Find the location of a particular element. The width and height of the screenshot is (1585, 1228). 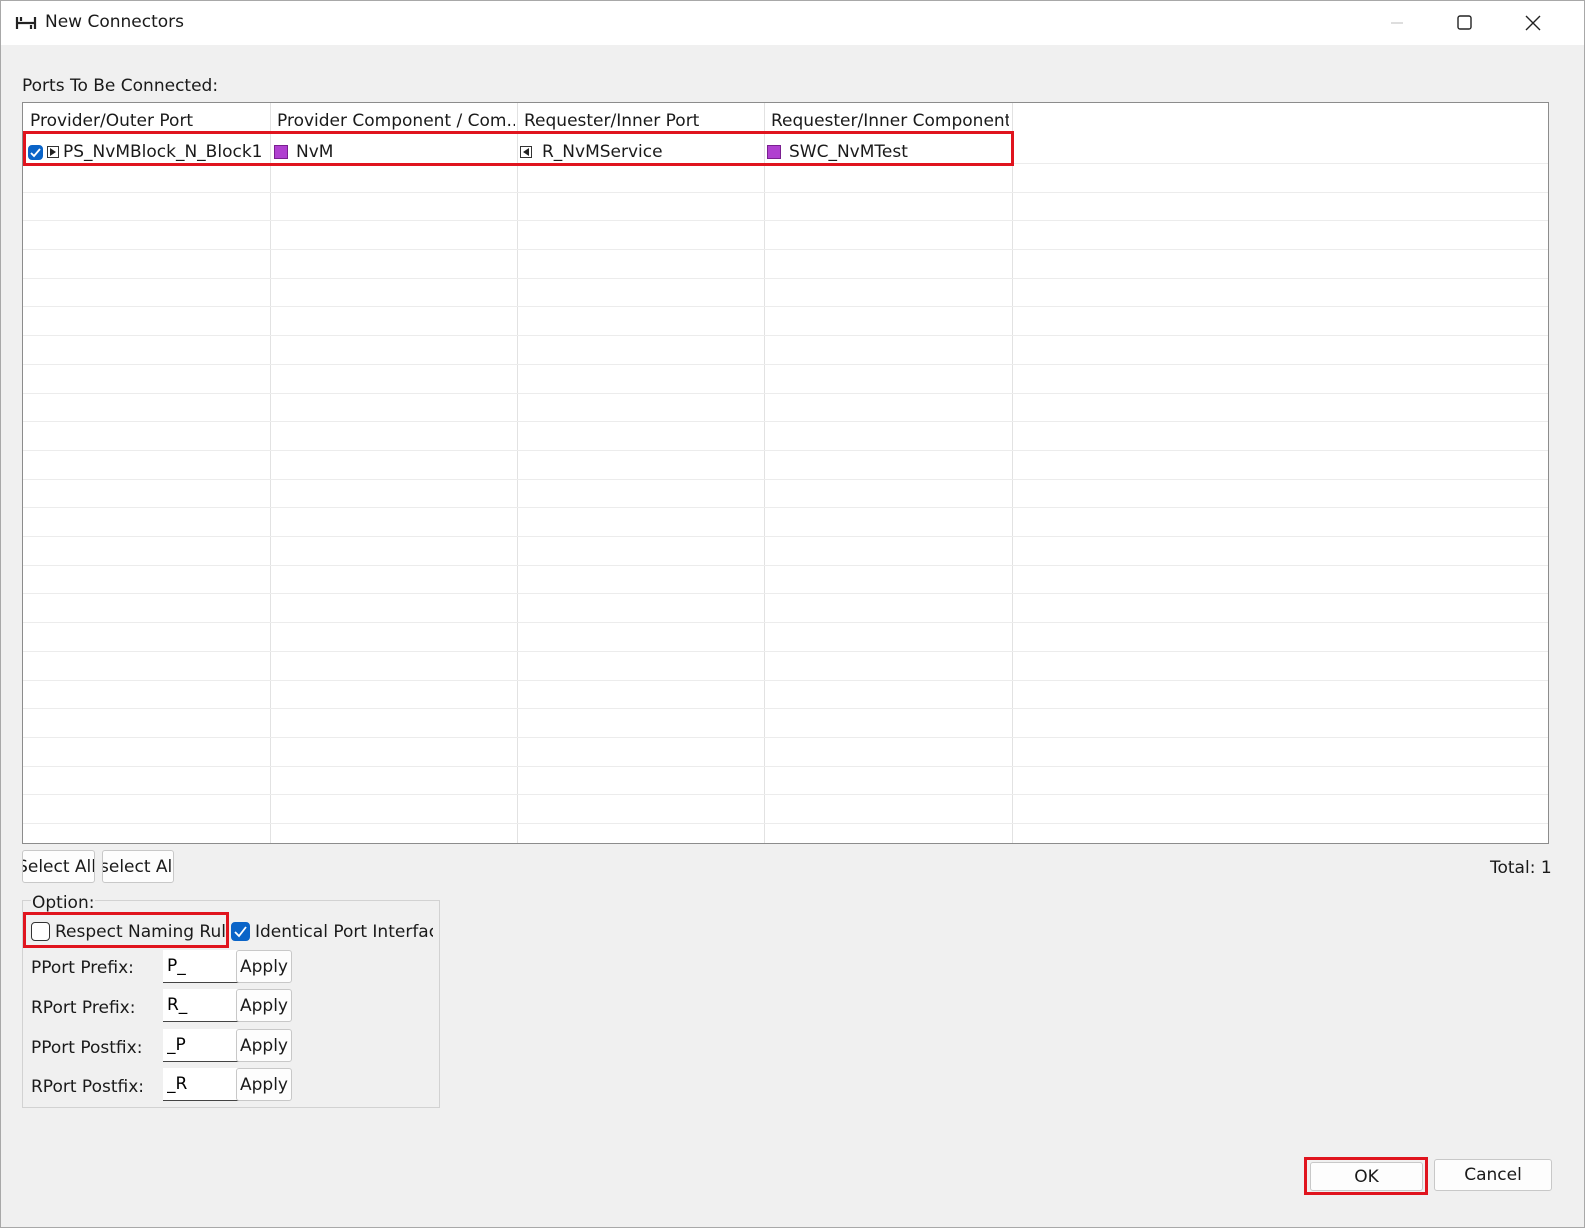

highlight-naming-rule-box is located at coordinates (126, 930).